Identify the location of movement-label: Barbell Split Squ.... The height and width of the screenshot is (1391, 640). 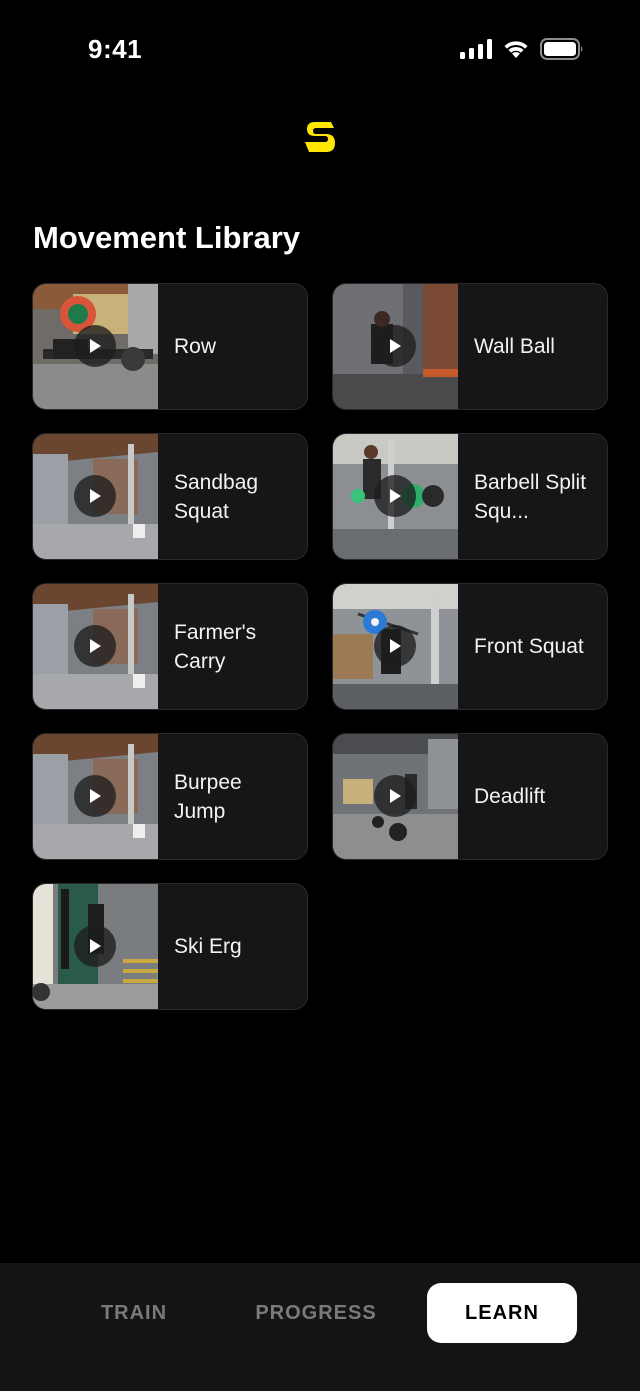
(530, 496).